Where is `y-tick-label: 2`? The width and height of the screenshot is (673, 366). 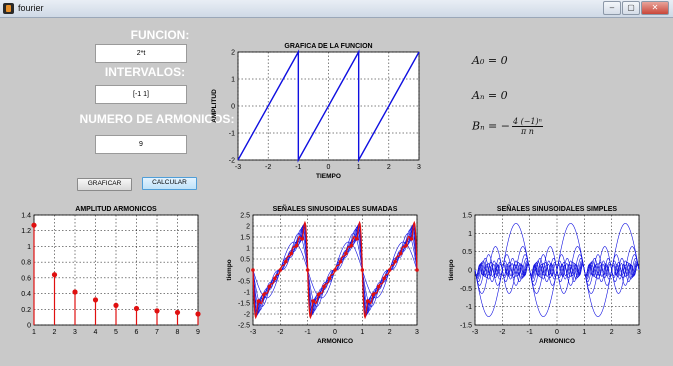 y-tick-label: 2 is located at coordinates (233, 53).